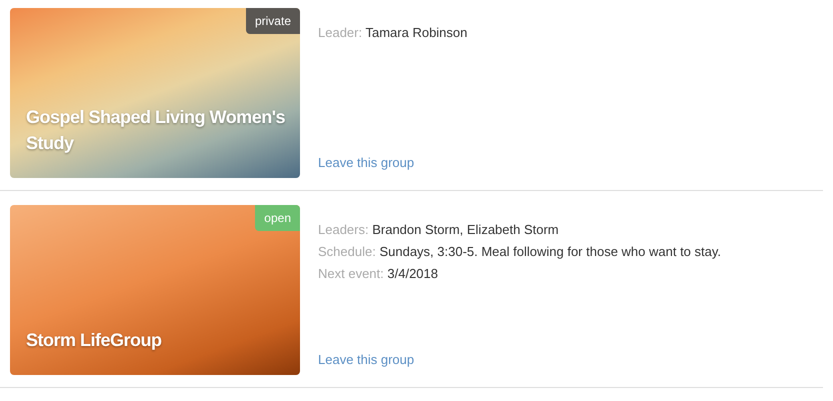  I want to click on group-cover-card: open Storm LifeGroup, so click(155, 290).